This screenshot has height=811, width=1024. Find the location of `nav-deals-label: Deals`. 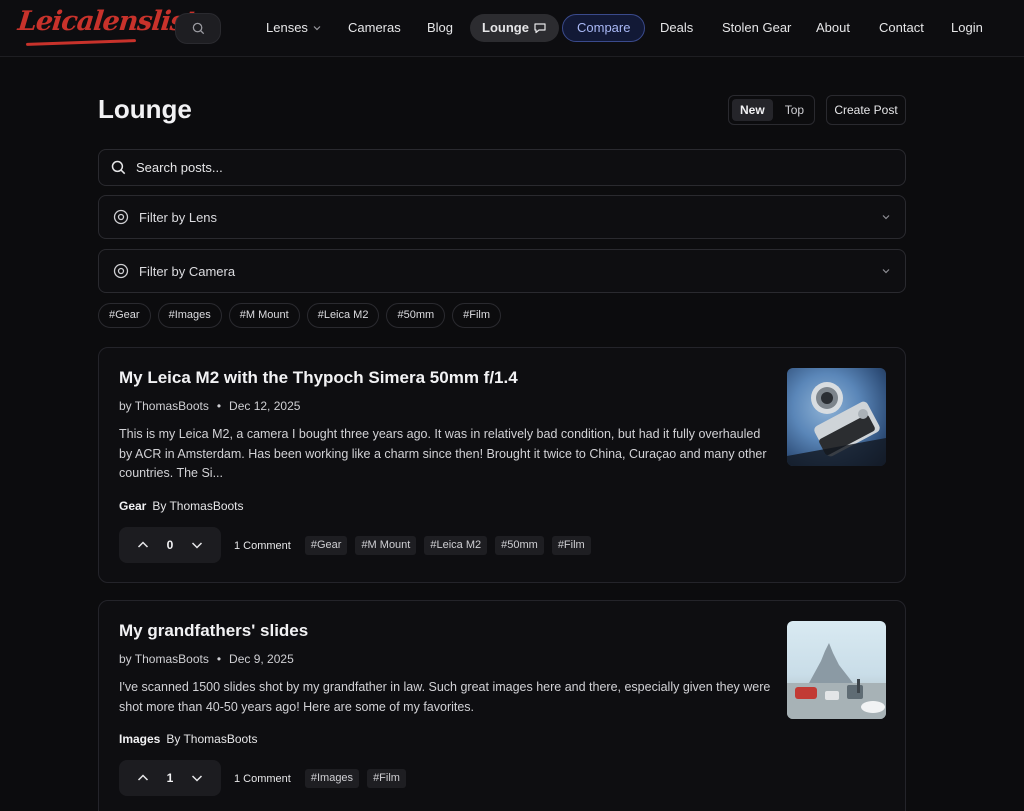

nav-deals-label: Deals is located at coordinates (677, 27).